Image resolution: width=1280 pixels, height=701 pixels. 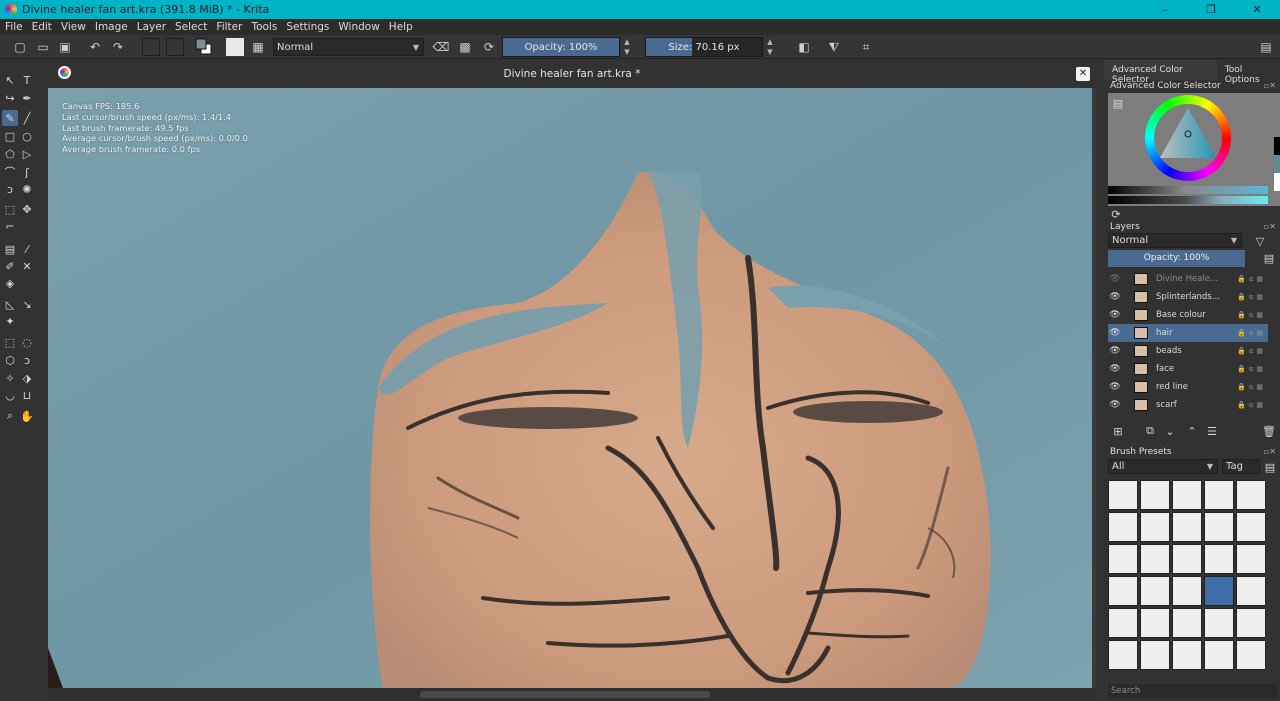 What do you see at coordinates (10, 342) in the screenshot?
I see `rectangular-selection-icon: ⬚` at bounding box center [10, 342].